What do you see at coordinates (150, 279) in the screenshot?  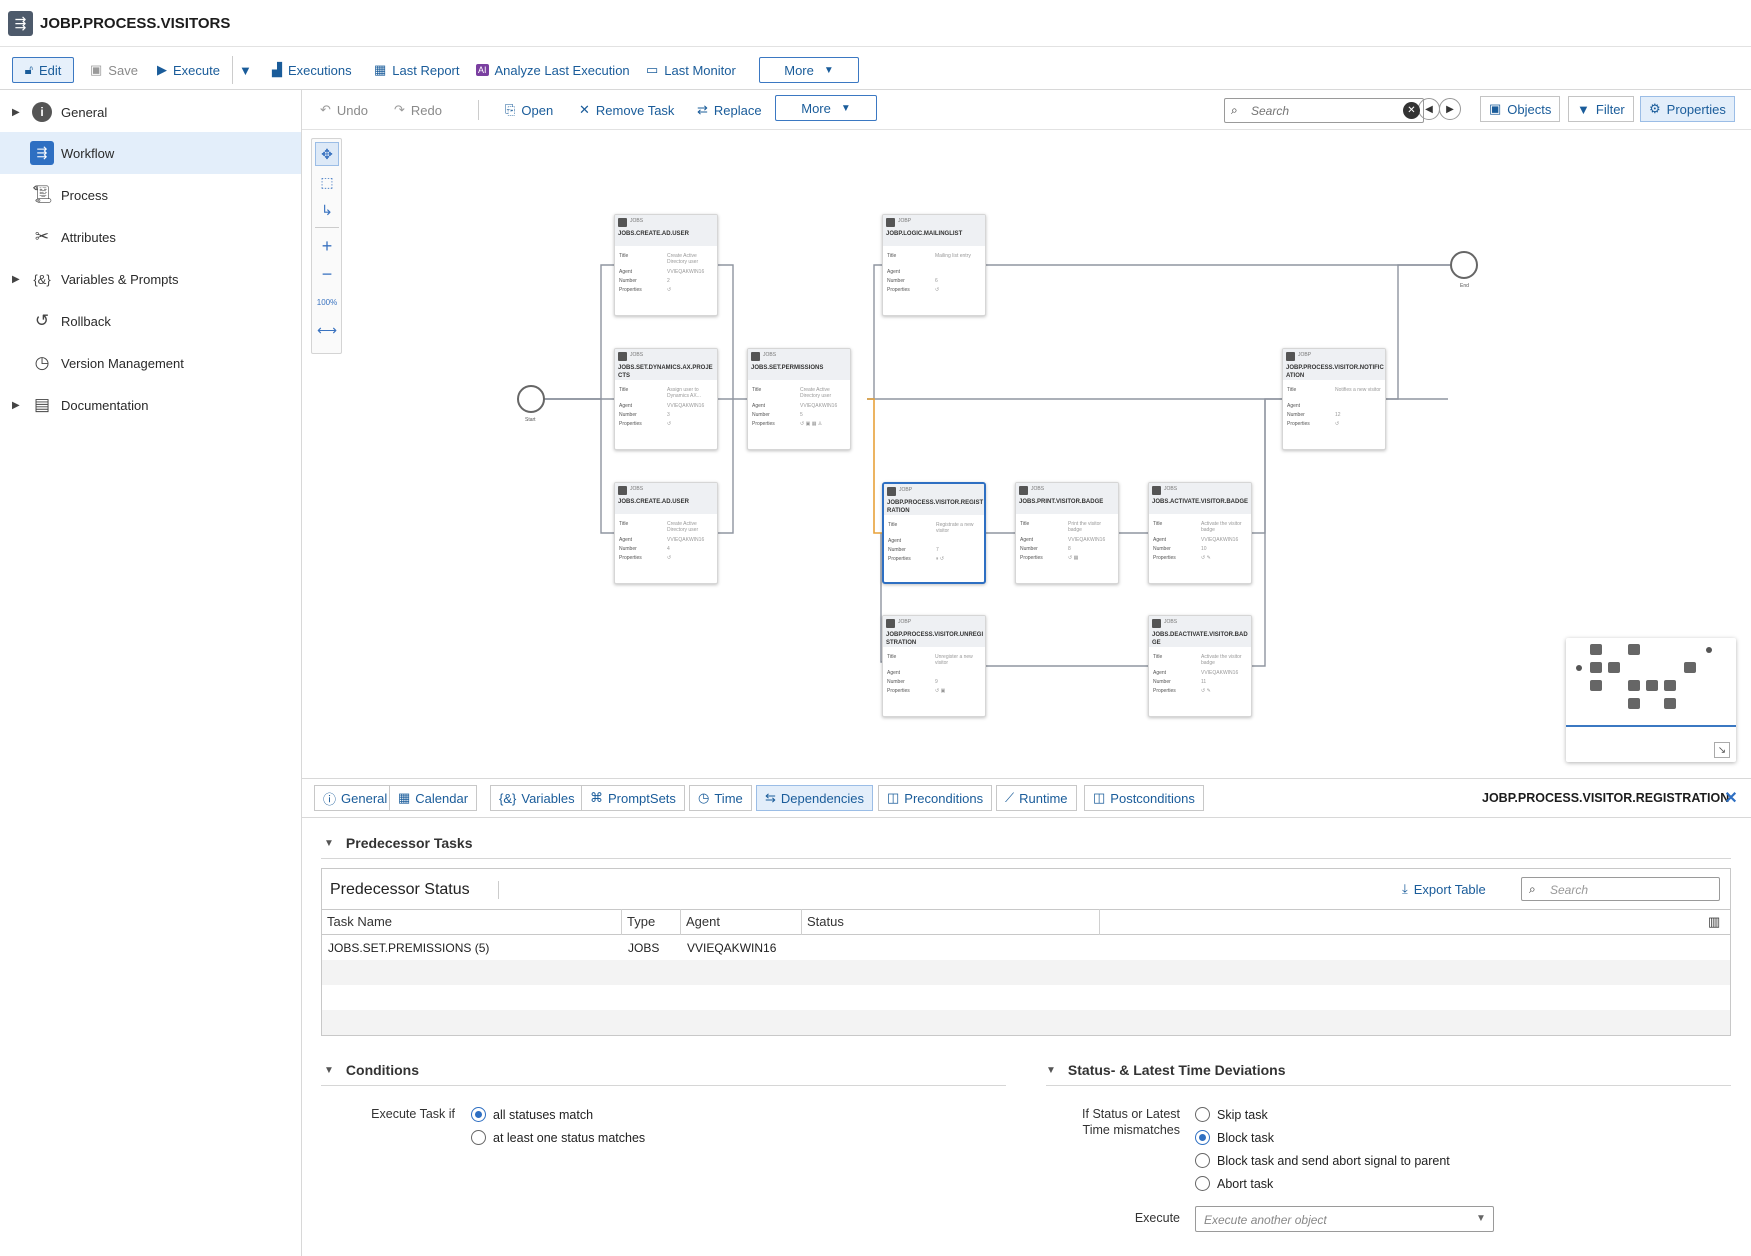 I see `sidebar-item-variables: ▶ {&} Variables & Prompts` at bounding box center [150, 279].